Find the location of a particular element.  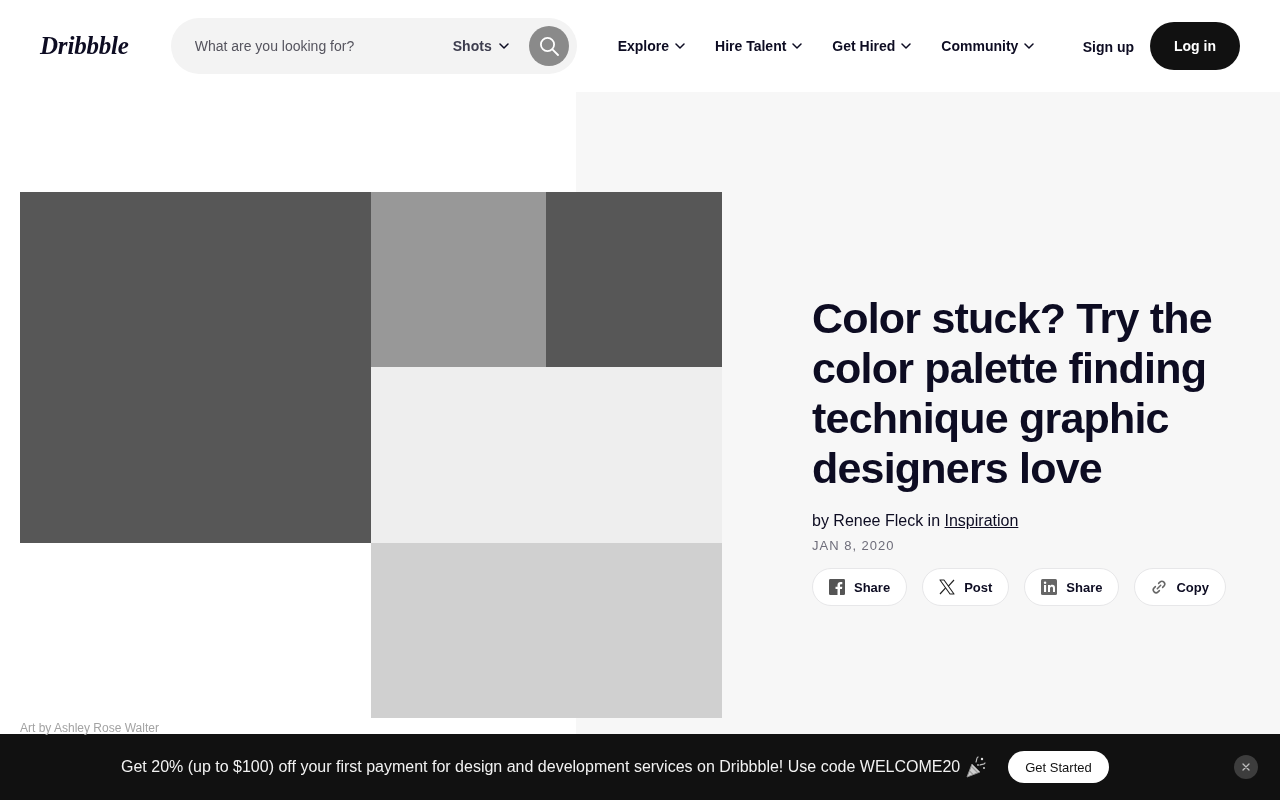

article-title: Color stuck? Try the color palette finding technique graphic designers love is located at coordinates (1012, 393).